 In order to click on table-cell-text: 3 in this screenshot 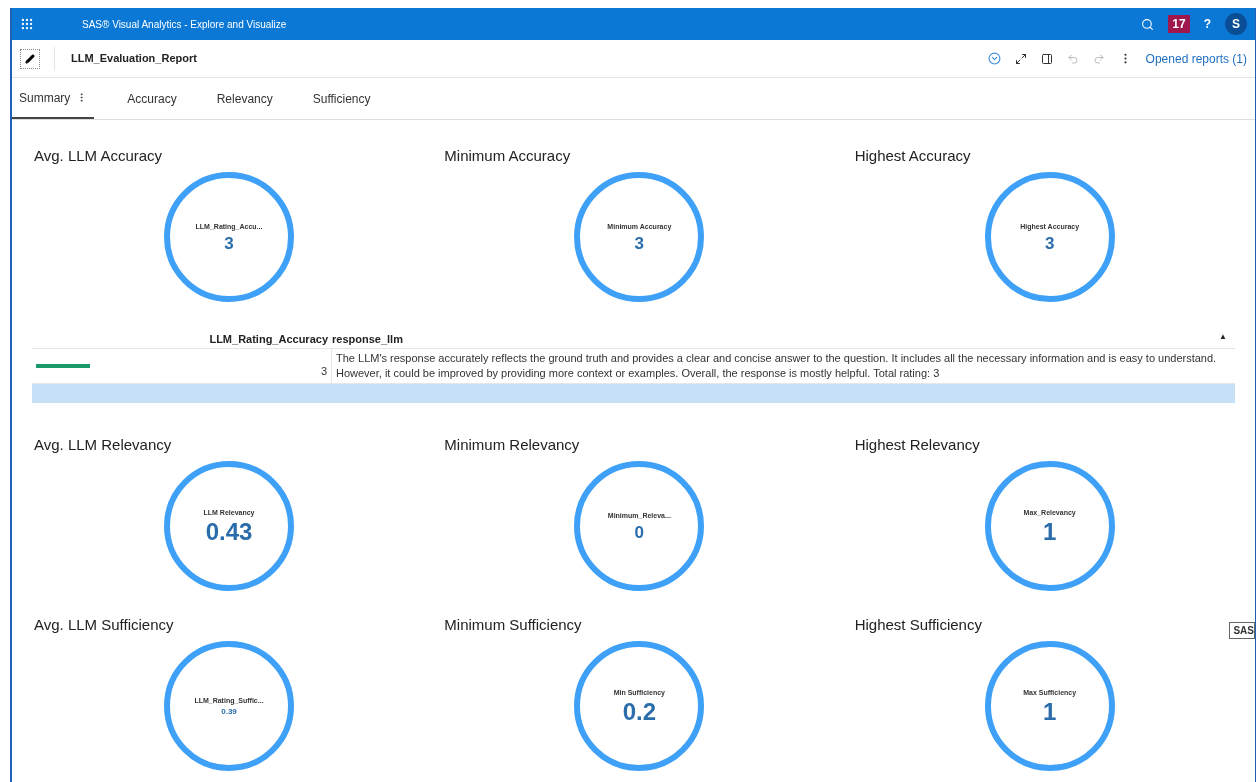, I will do `click(323, 371)`.